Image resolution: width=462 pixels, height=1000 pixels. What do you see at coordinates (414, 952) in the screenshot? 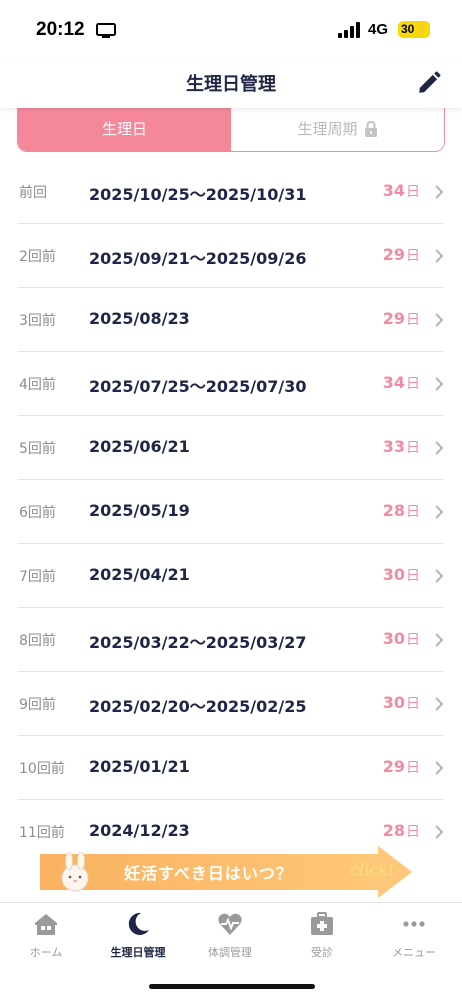
I see `tab-menu-label: メニュー` at bounding box center [414, 952].